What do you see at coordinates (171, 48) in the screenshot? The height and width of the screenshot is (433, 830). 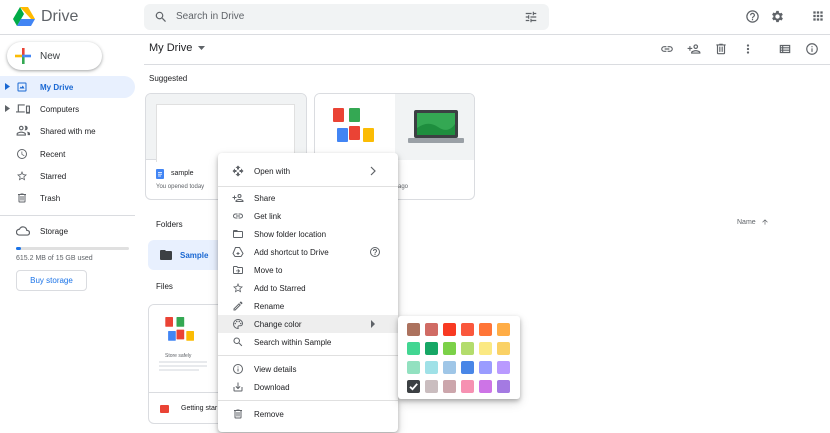 I see `page-title-text: My Drive` at bounding box center [171, 48].